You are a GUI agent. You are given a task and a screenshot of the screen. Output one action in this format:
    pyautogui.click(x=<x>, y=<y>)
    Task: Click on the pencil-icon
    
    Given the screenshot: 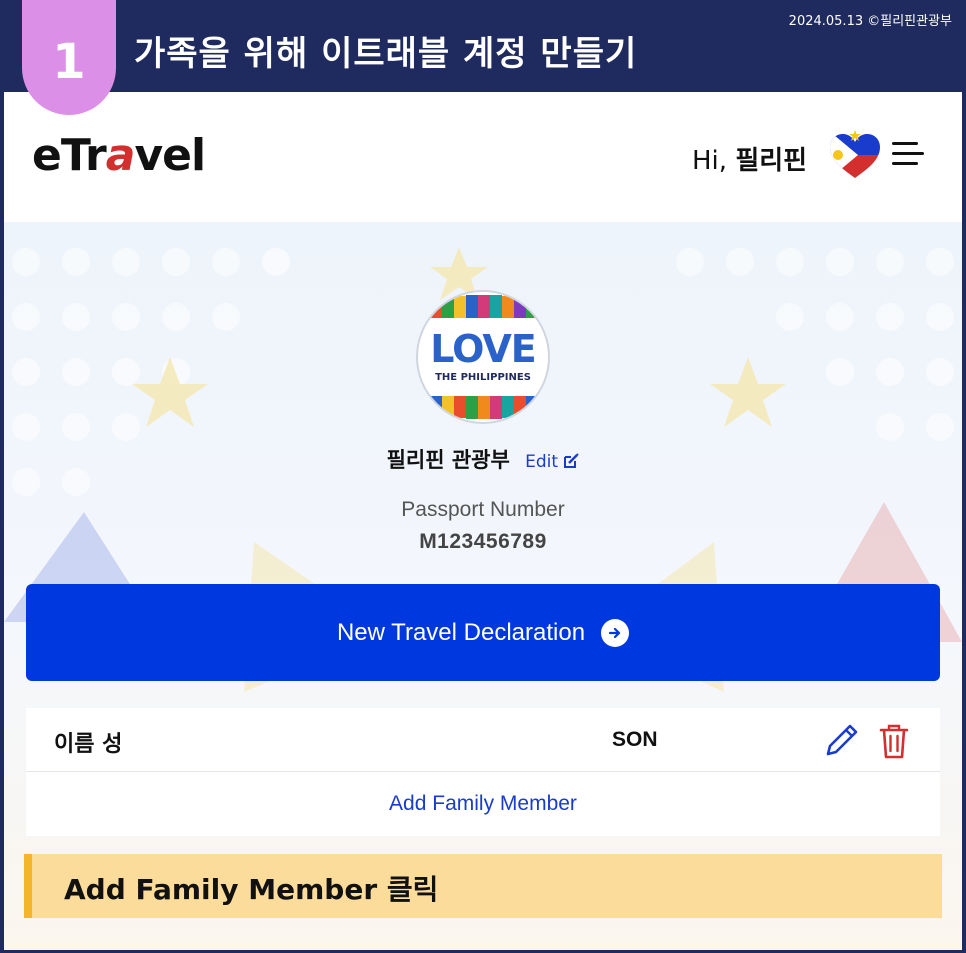 What is the action you would take?
    pyautogui.click(x=841, y=741)
    